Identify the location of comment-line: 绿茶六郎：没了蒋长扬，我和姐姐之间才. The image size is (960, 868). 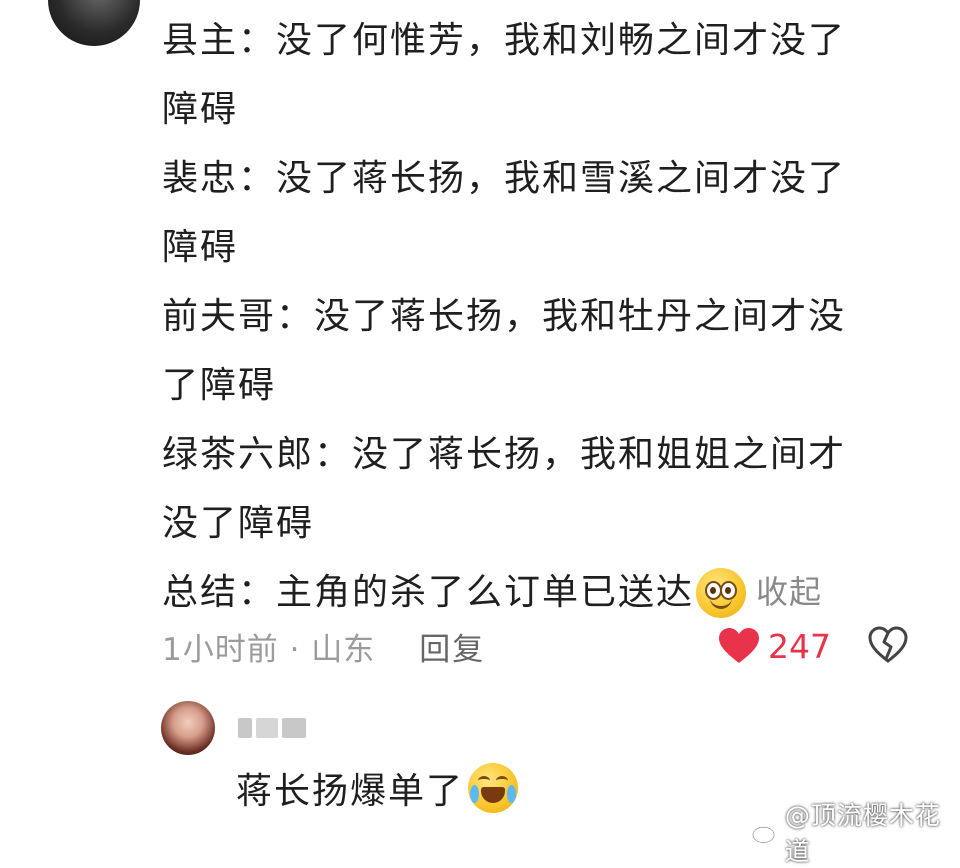
(504, 454).